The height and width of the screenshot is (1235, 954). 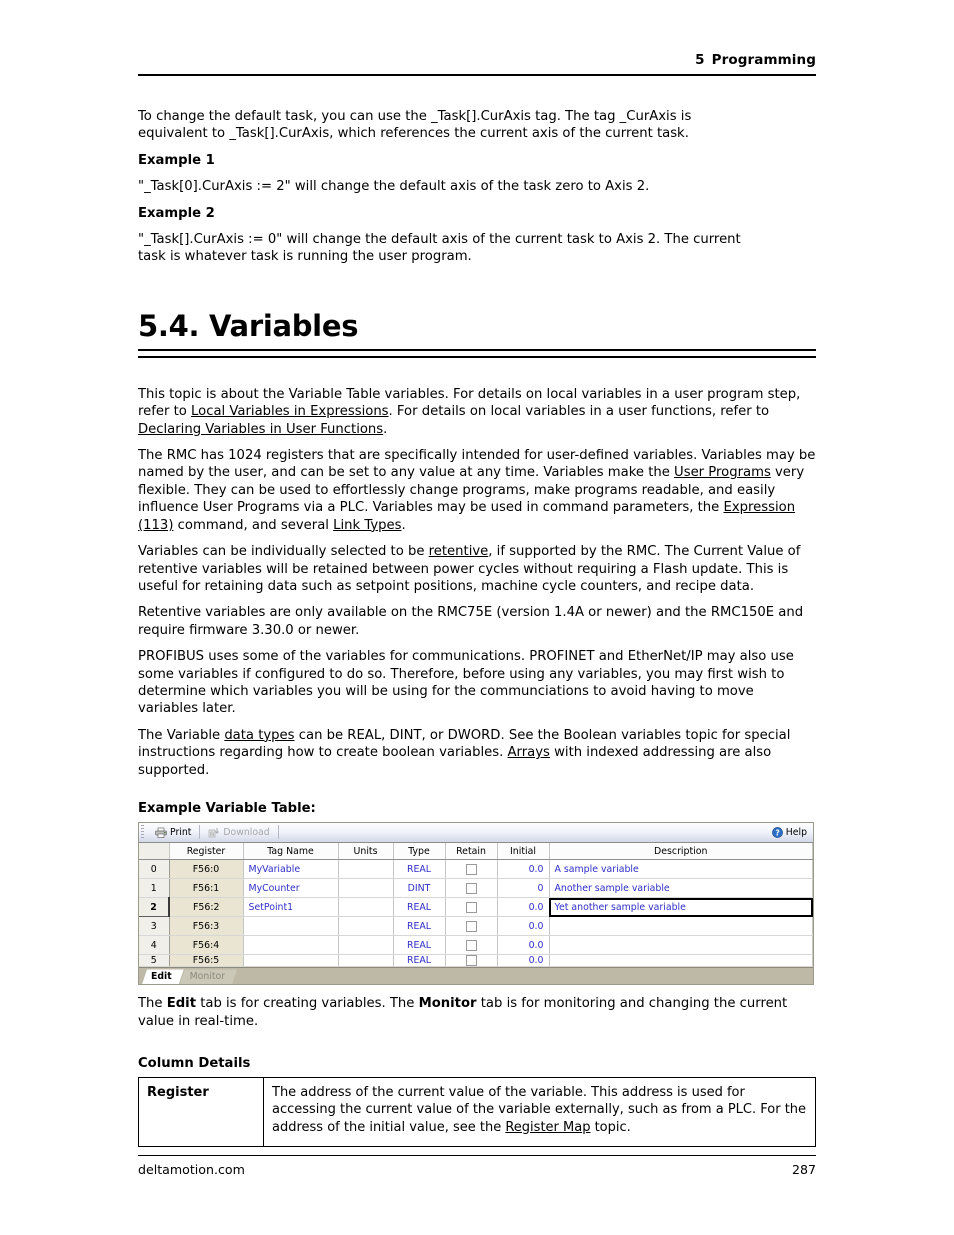 What do you see at coordinates (477, 1169) in the screenshot?
I see `page-footer: deltamotion.com 287` at bounding box center [477, 1169].